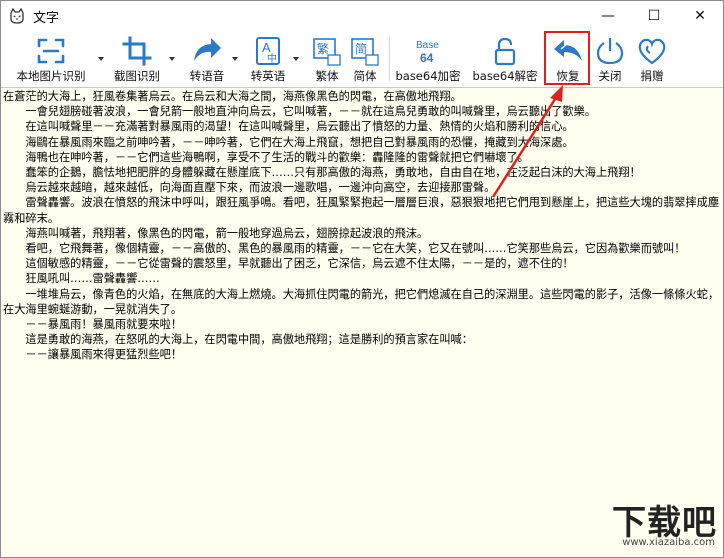 The height and width of the screenshot is (558, 724). What do you see at coordinates (527, 141) in the screenshot?
I see `annotation-arrow-icon` at bounding box center [527, 141].